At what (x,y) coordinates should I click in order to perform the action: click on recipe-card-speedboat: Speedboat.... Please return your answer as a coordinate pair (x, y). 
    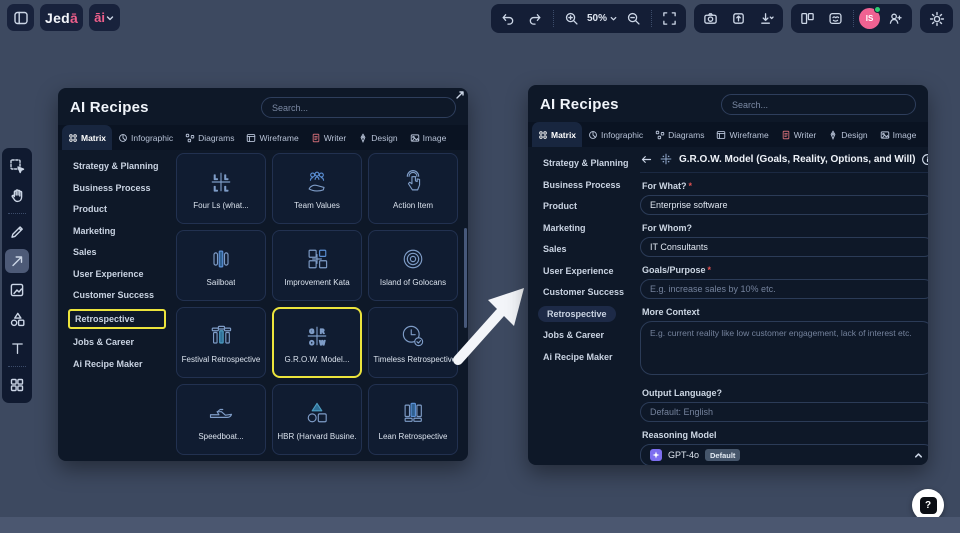
    Looking at the image, I should click on (221, 419).